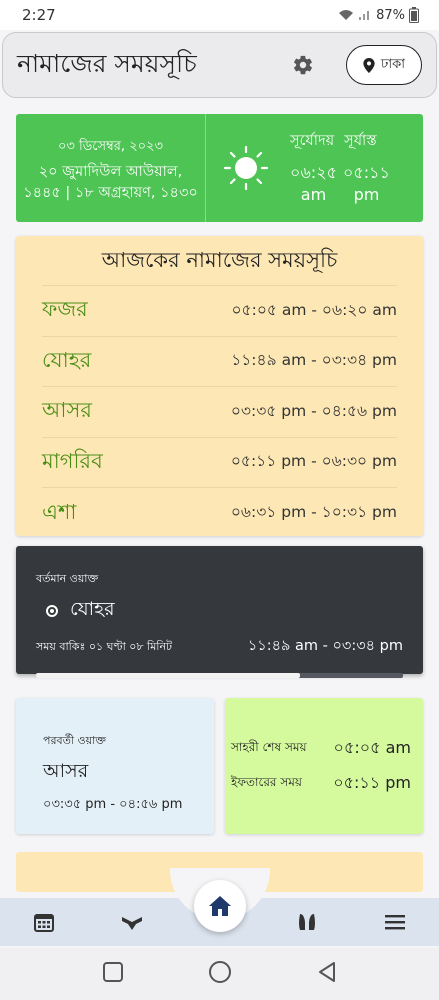 The height and width of the screenshot is (1000, 439). I want to click on location-pin-icon, so click(369, 65).